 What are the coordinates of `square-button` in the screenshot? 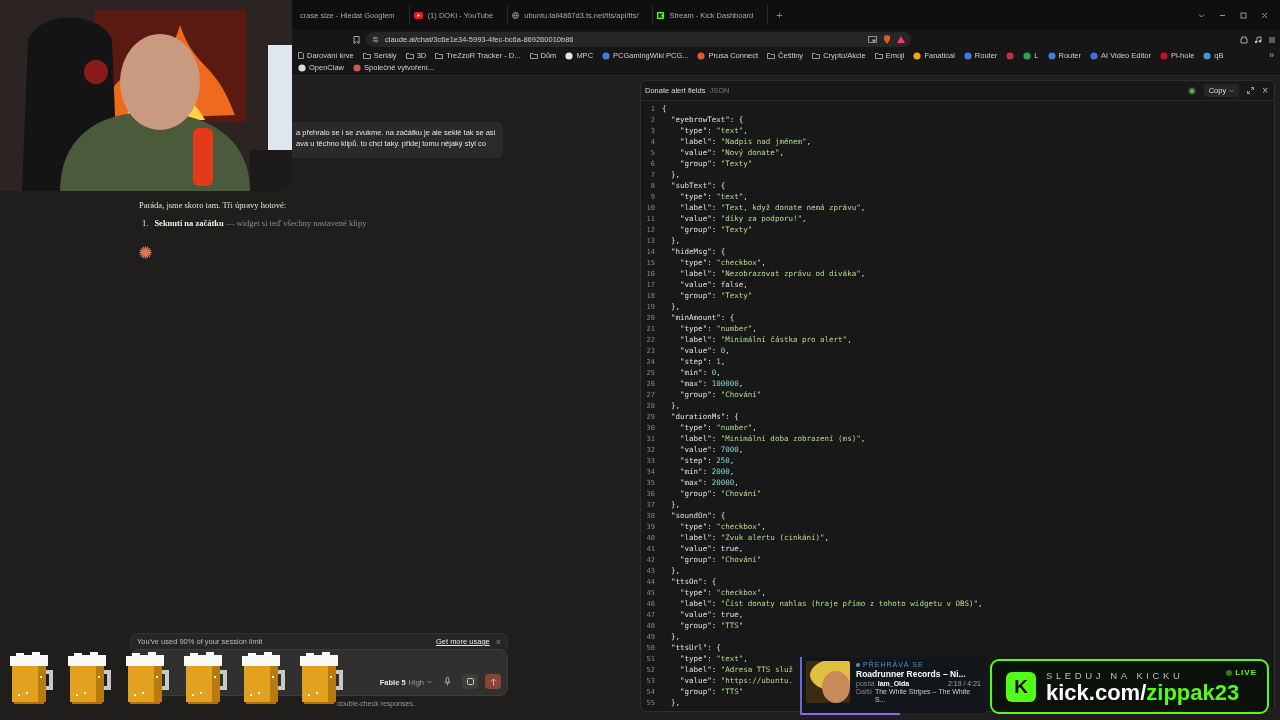 It's located at (470, 681).